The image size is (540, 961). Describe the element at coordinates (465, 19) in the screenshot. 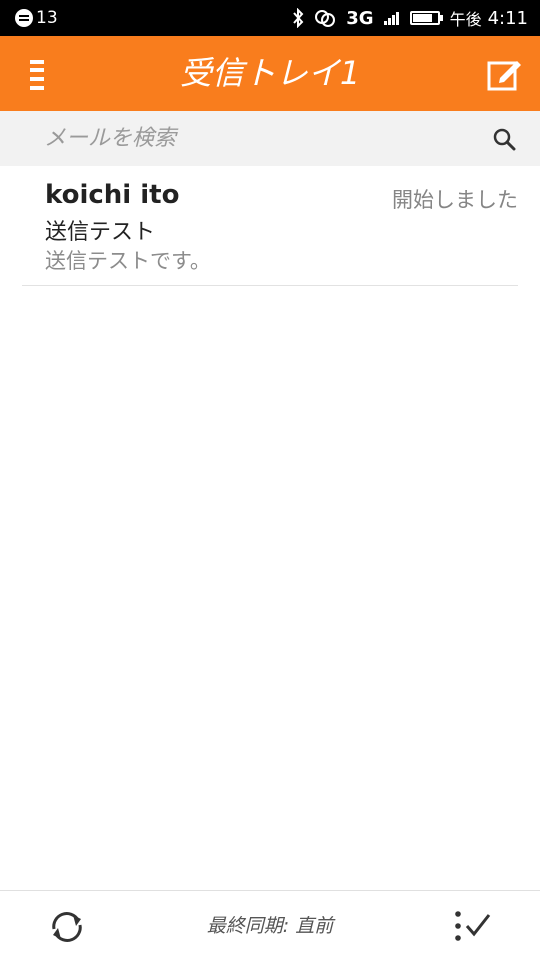

I see `time-prefix: 午後` at that location.